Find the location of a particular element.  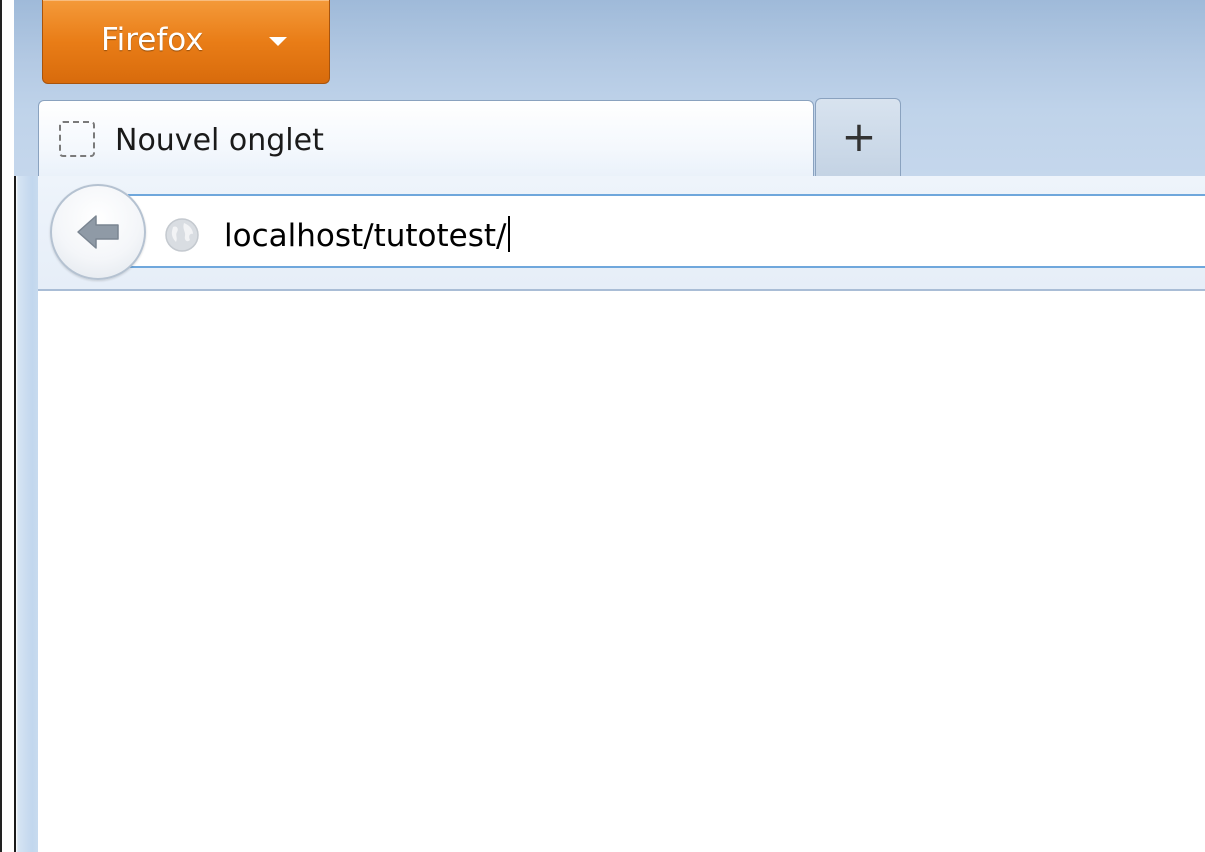

navigation-toolbar: localhost/tutotest/ is located at coordinates (621, 233).